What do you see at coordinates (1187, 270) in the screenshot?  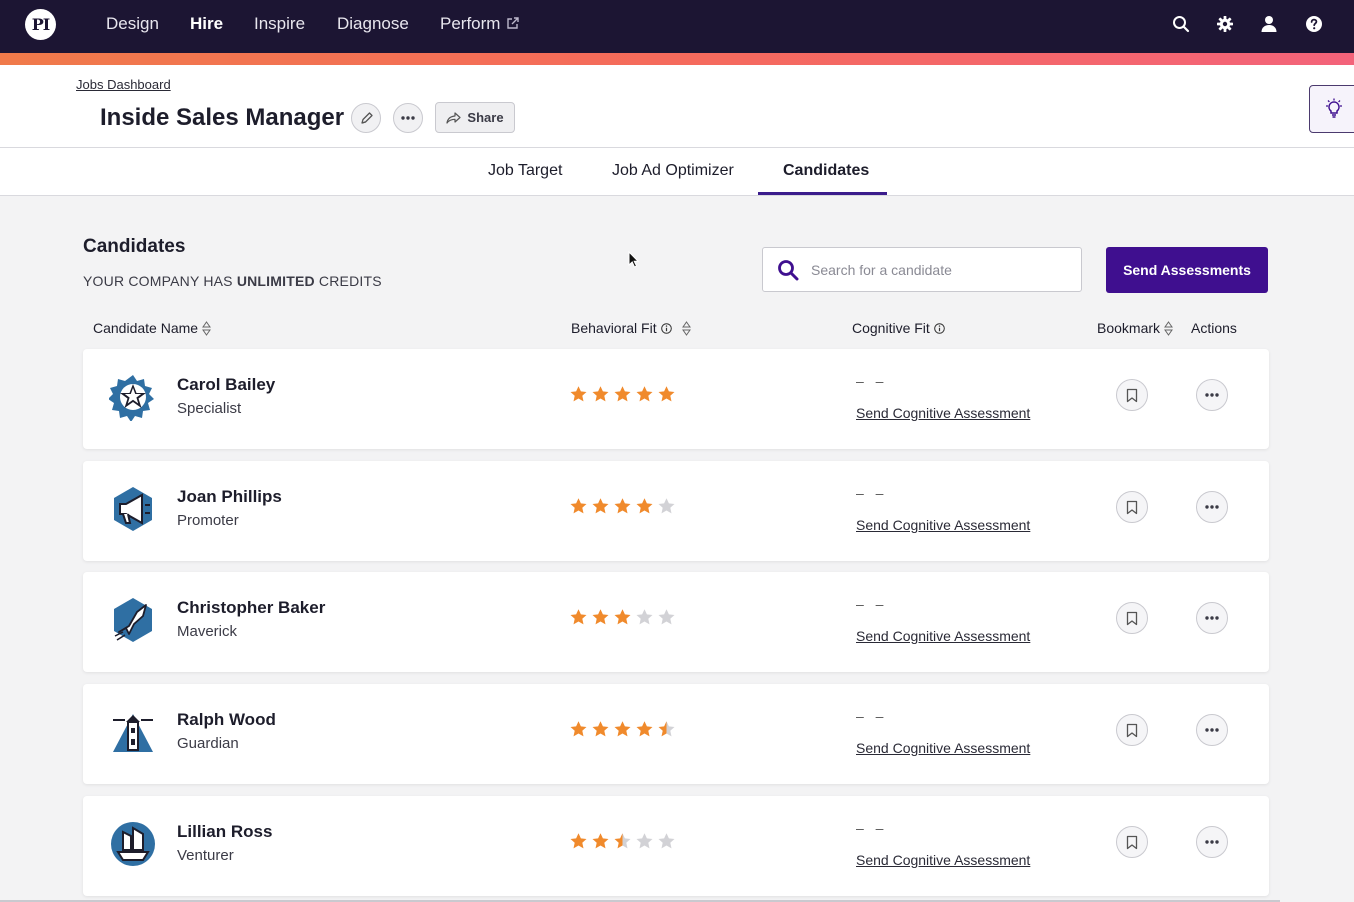 I see `send-assessments-button: Send Assessments` at bounding box center [1187, 270].